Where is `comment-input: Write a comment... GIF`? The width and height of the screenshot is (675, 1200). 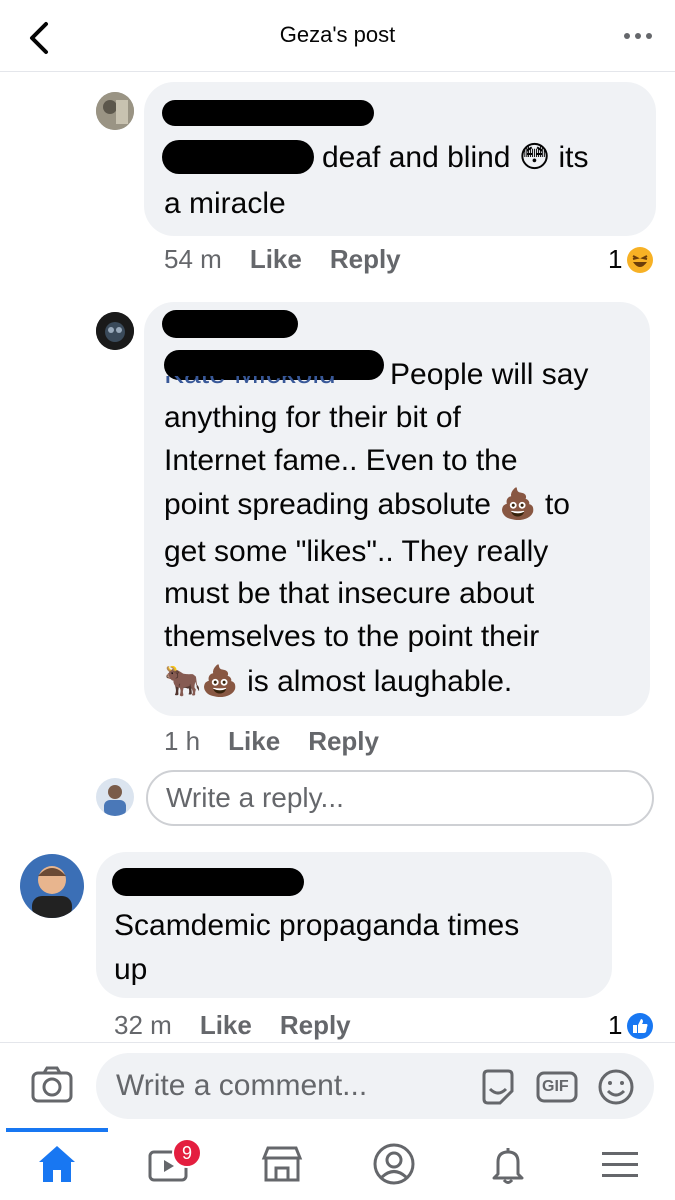
comment-input: Write a comment... GIF is located at coordinates (375, 1086).